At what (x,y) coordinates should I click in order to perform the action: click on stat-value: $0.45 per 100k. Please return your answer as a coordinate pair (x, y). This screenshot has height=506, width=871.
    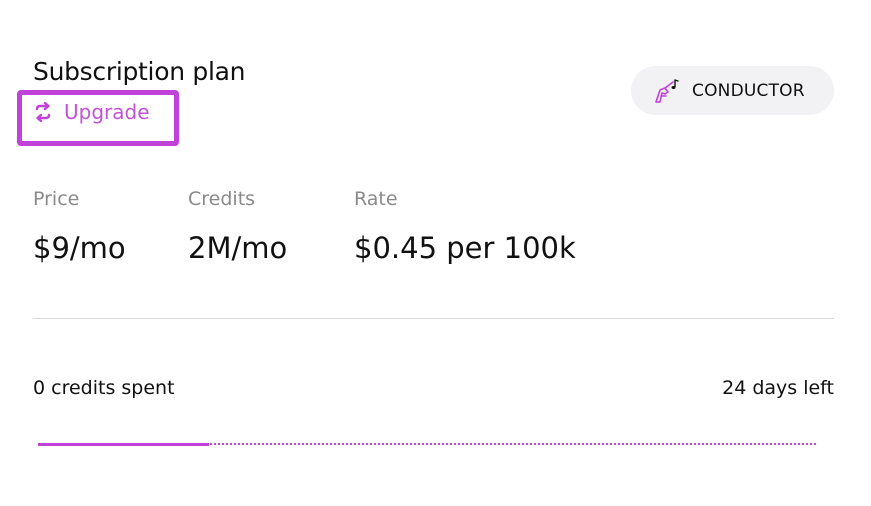
    Looking at the image, I should click on (465, 248).